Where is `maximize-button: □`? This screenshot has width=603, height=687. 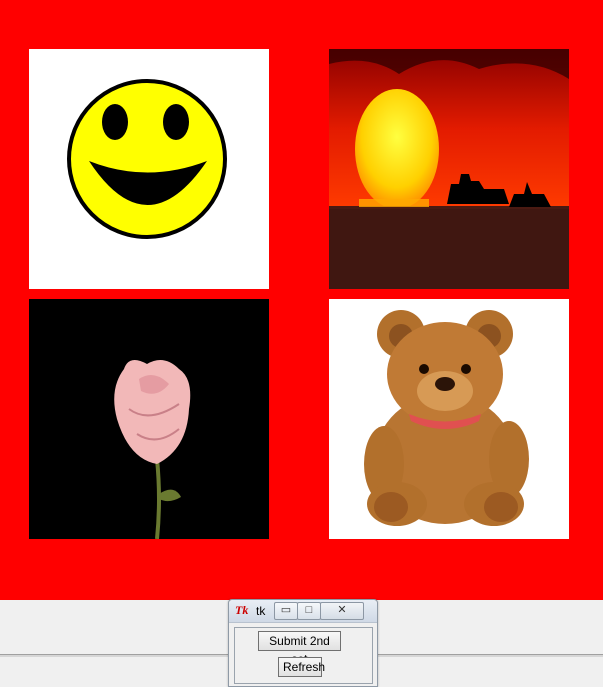
maximize-button: □ is located at coordinates (309, 611).